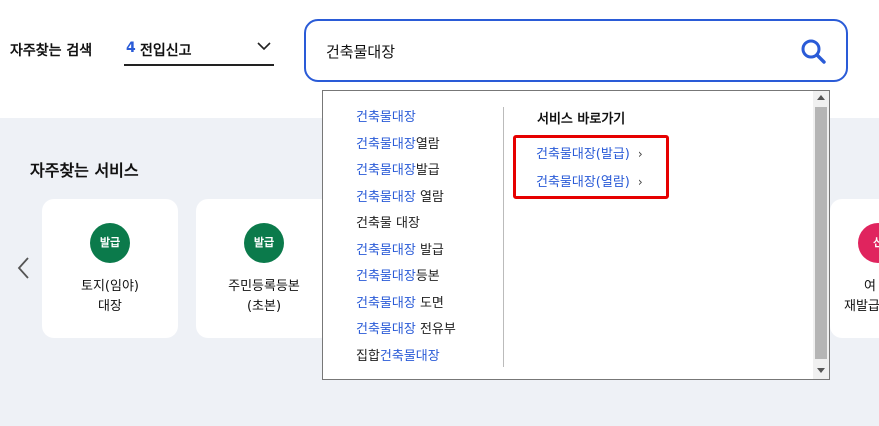 The width and height of the screenshot is (879, 426). I want to click on scrollbar-thumb, so click(821, 233).